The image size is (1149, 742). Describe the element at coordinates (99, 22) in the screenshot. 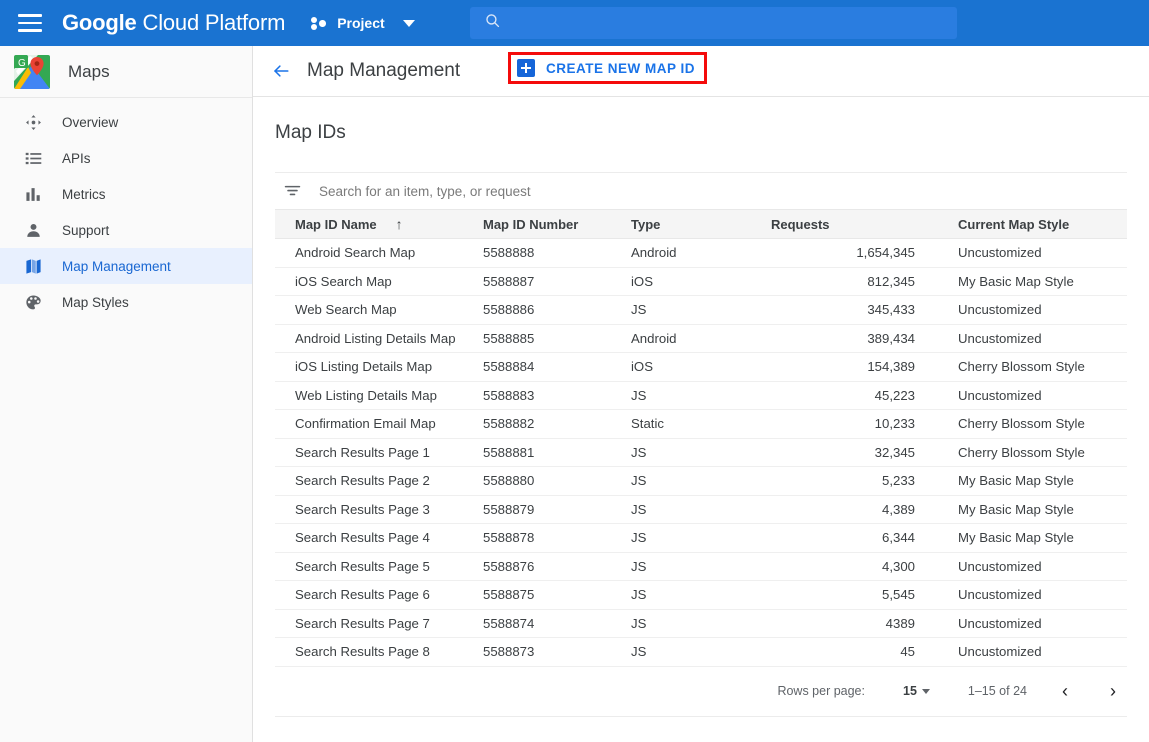

I see `brand-google: Google` at that location.